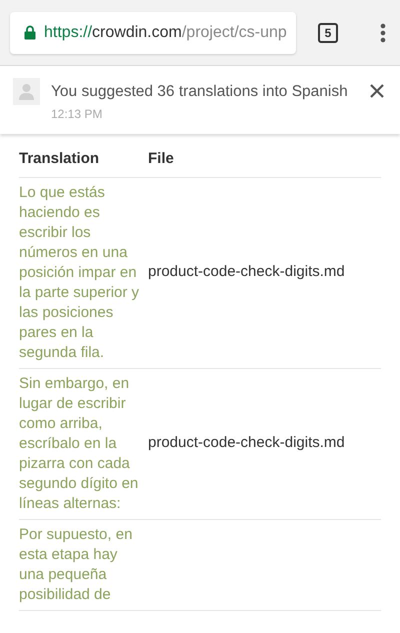 This screenshot has width=400, height=633. What do you see at coordinates (383, 32) in the screenshot?
I see `menu-icon` at bounding box center [383, 32].